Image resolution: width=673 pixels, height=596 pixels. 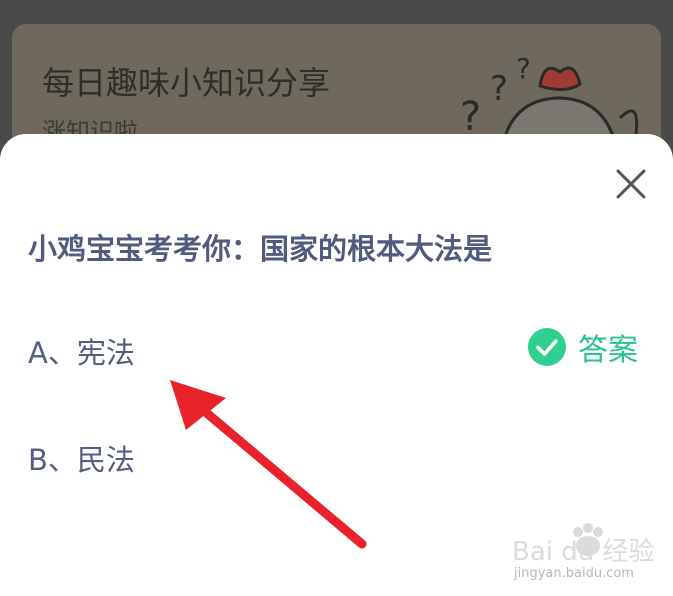 I want to click on option-a: A、宪法, so click(x=81, y=351).